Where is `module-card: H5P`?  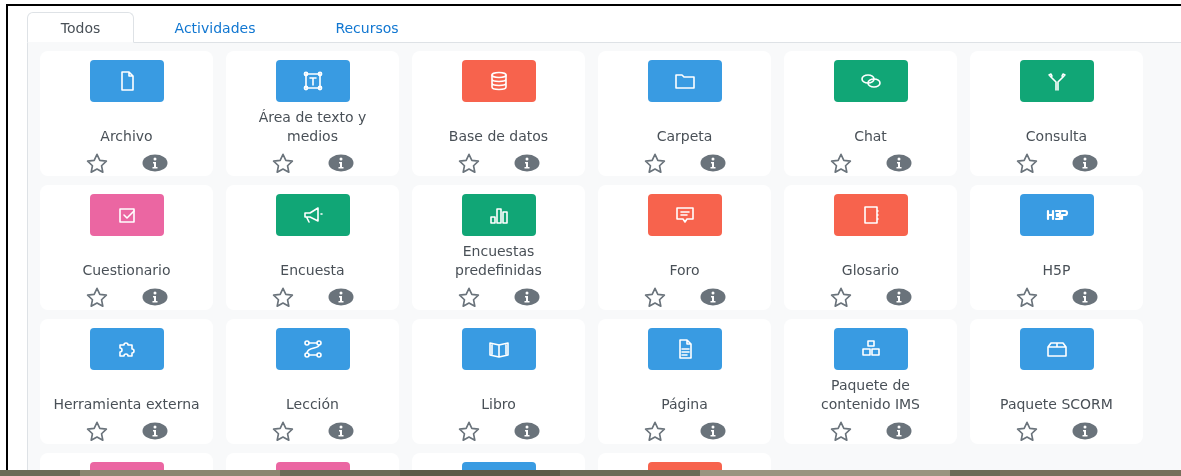
module-card: H5P is located at coordinates (1056, 247).